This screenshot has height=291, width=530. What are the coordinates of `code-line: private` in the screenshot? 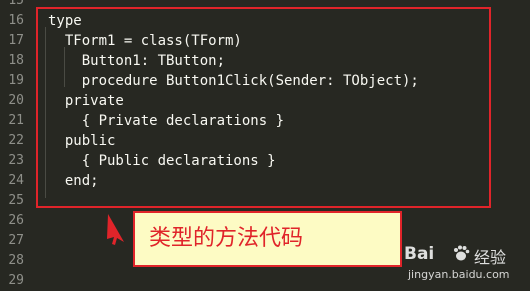 It's located at (86, 101).